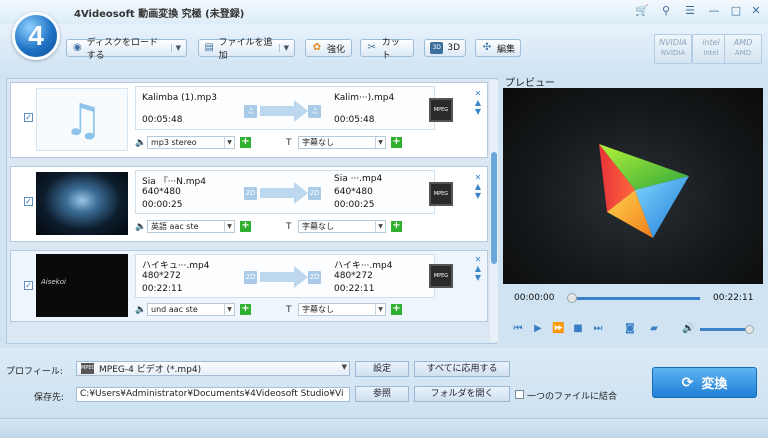 This screenshot has width=768, height=438. What do you see at coordinates (743, 42) in the screenshot?
I see `amd-logo-icon: AMD` at bounding box center [743, 42].